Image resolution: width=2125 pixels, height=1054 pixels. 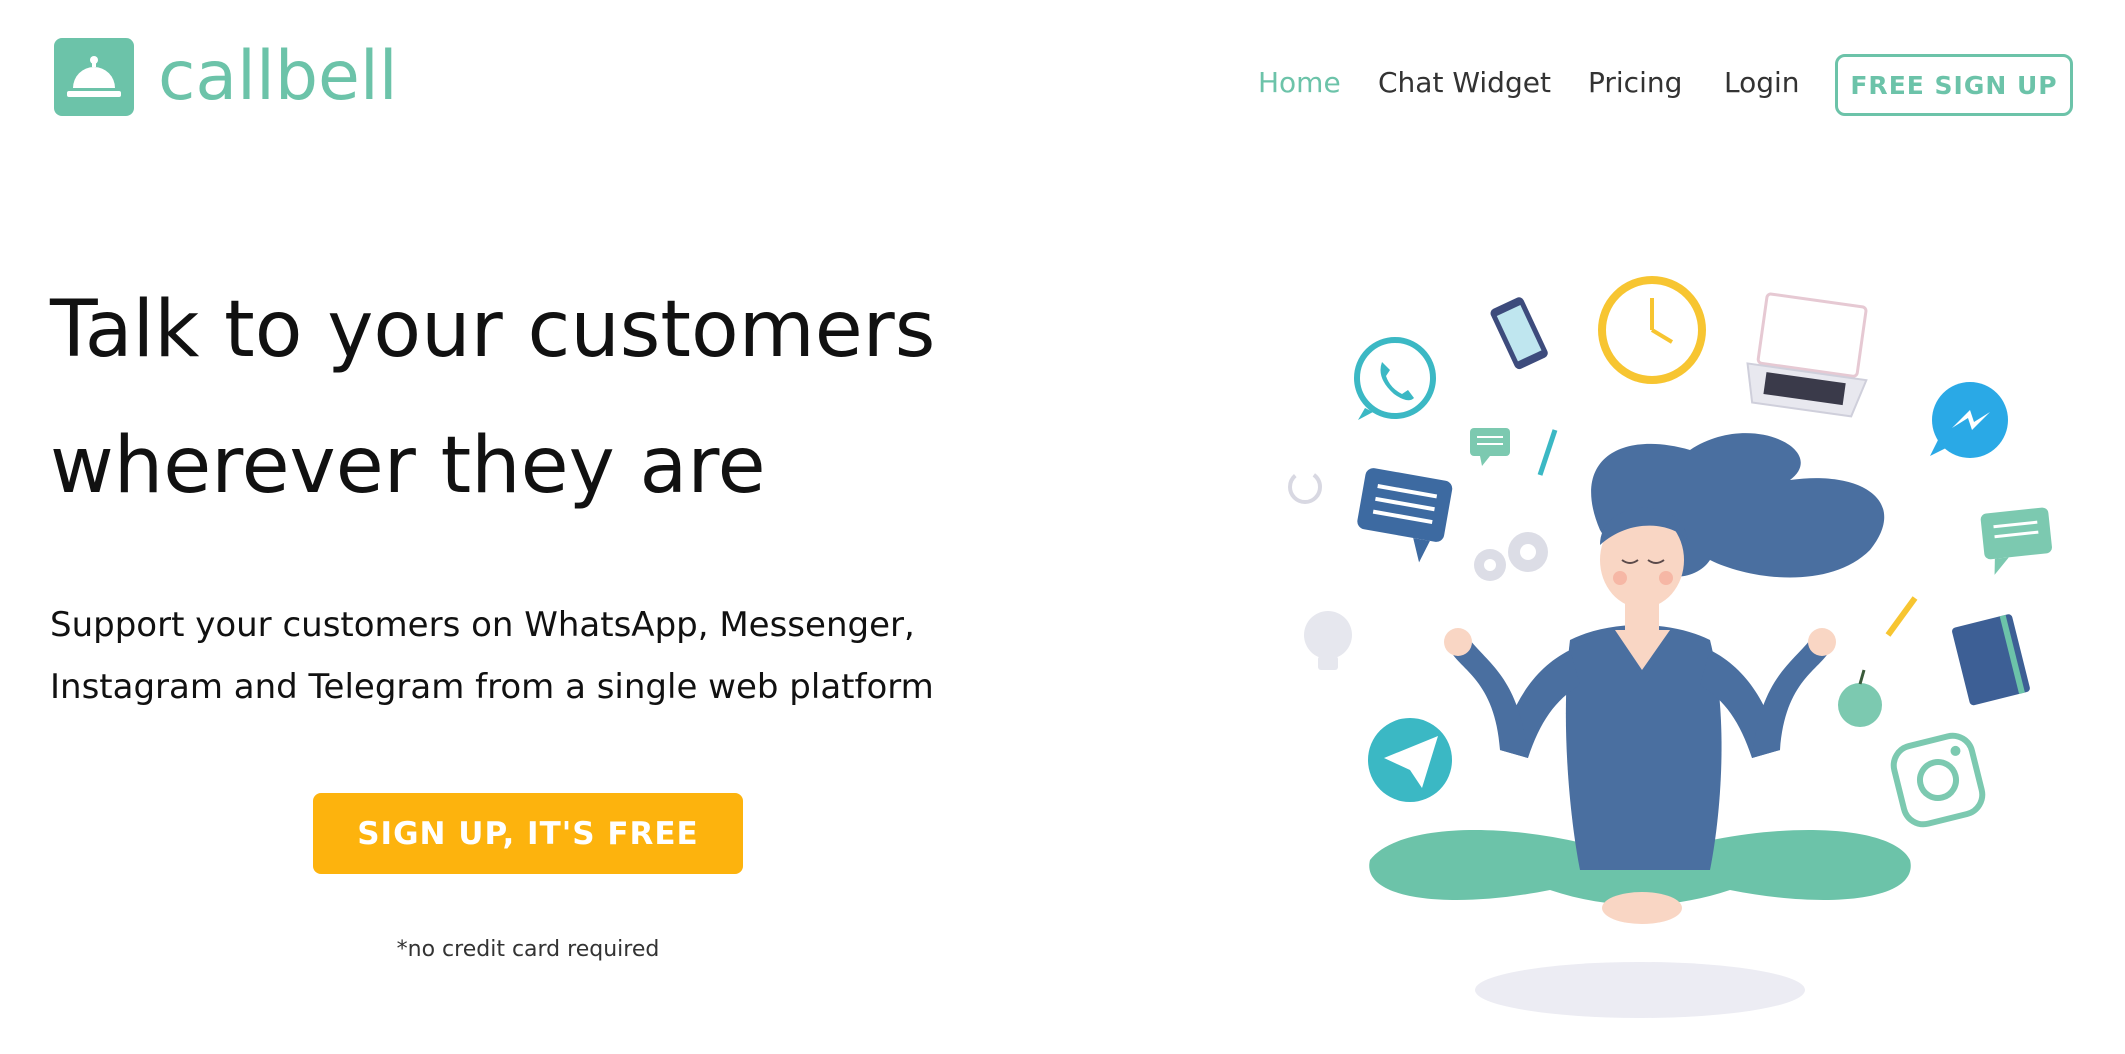 What do you see at coordinates (1652, 330) in the screenshot?
I see `clock-icon` at bounding box center [1652, 330].